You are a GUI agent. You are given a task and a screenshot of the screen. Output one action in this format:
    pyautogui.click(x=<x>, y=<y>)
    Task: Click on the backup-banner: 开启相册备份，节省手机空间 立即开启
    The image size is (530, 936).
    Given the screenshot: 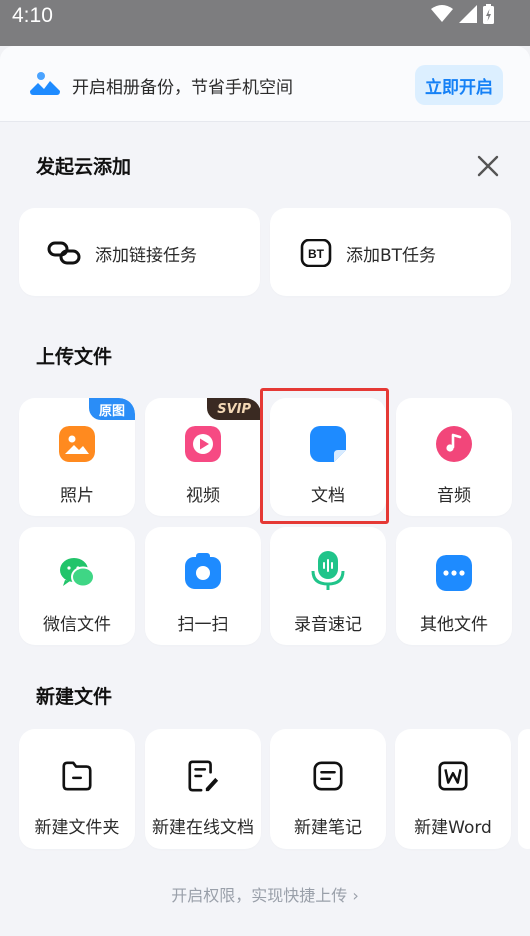 What is the action you would take?
    pyautogui.click(x=265, y=84)
    